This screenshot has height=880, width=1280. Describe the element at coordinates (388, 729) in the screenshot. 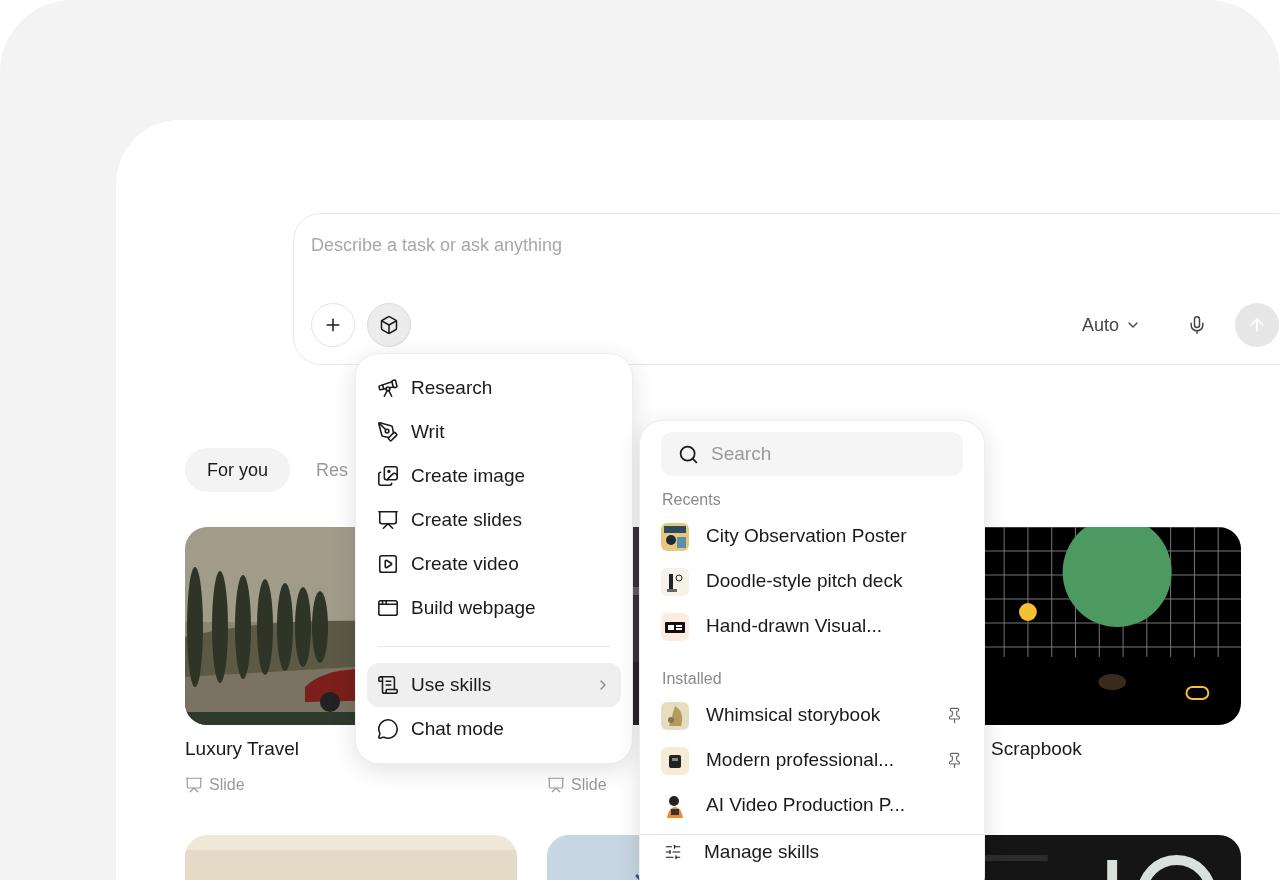

I see `chat-icon` at that location.